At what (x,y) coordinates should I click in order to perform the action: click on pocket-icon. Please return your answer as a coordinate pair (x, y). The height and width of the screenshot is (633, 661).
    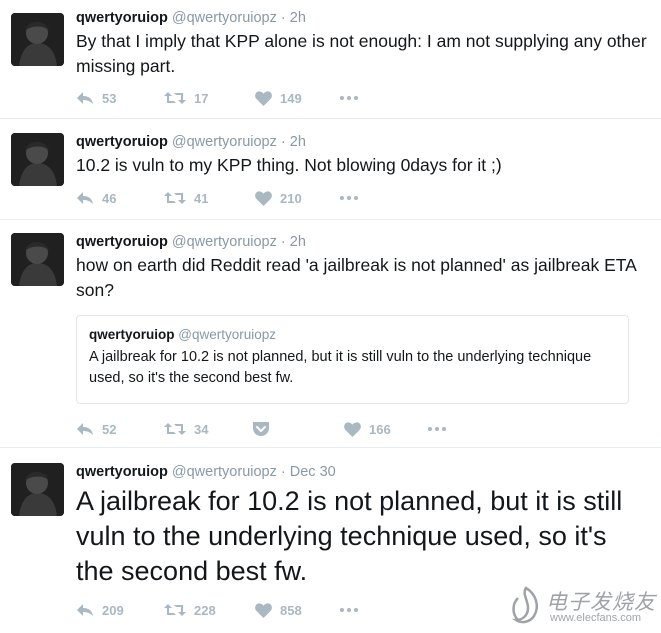
    Looking at the image, I should click on (261, 429).